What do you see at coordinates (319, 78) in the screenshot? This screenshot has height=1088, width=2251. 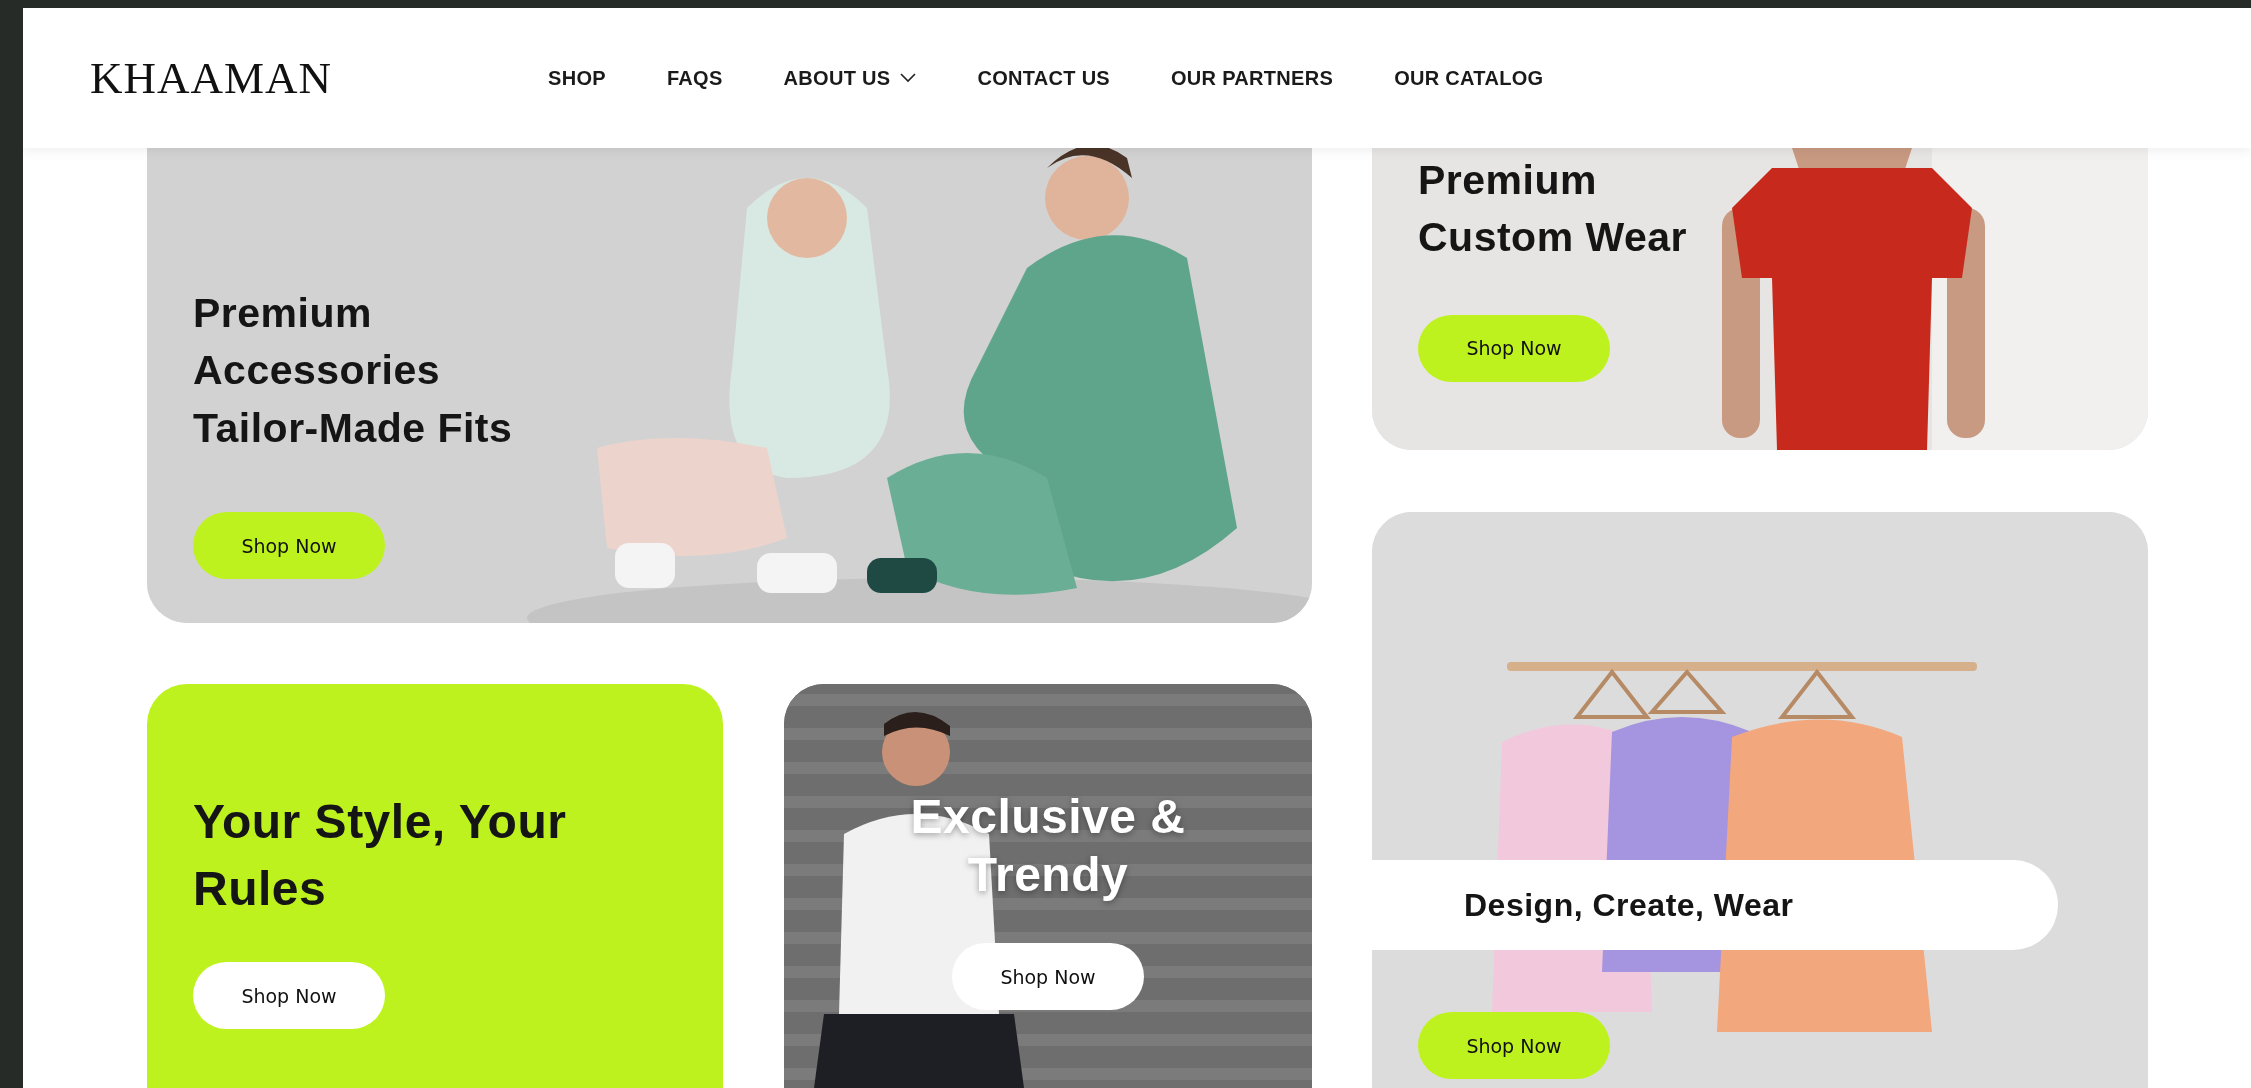 I see `brand-logo: KHAAMAN` at bounding box center [319, 78].